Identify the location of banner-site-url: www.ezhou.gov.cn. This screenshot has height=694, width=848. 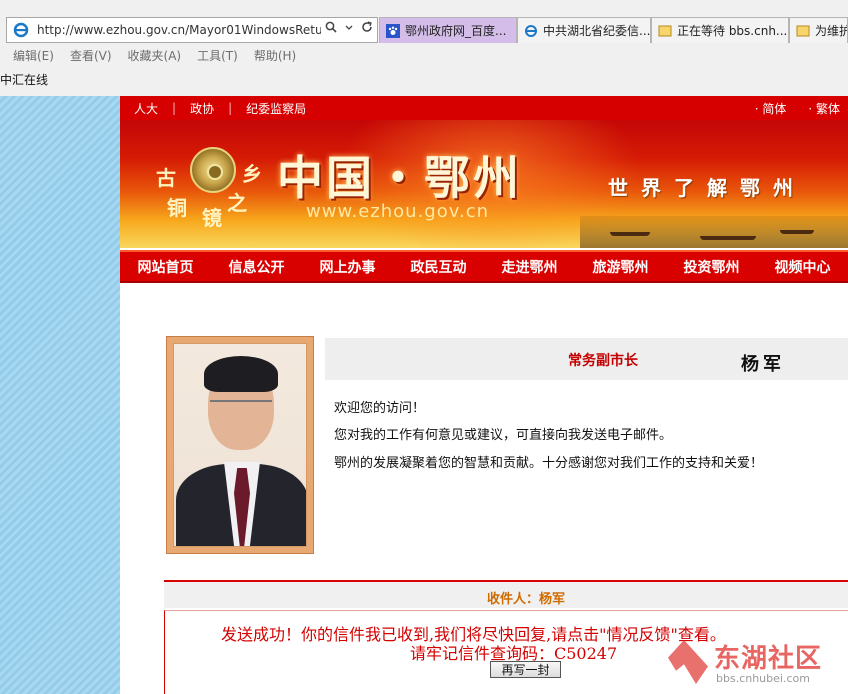
(398, 211).